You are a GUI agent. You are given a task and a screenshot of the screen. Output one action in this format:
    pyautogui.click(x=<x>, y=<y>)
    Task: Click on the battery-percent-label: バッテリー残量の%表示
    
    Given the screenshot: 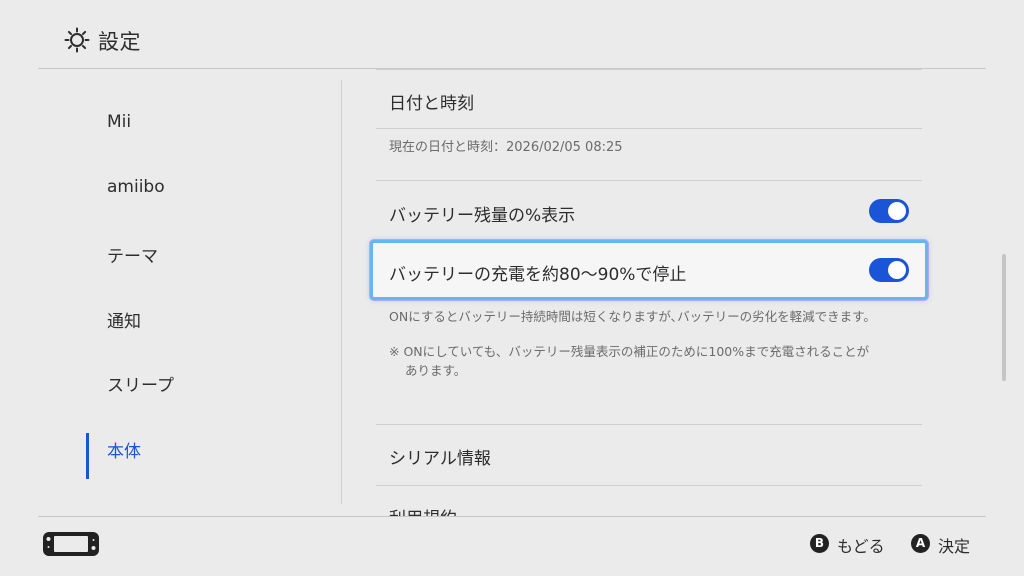 What is the action you would take?
    pyautogui.click(x=482, y=213)
    